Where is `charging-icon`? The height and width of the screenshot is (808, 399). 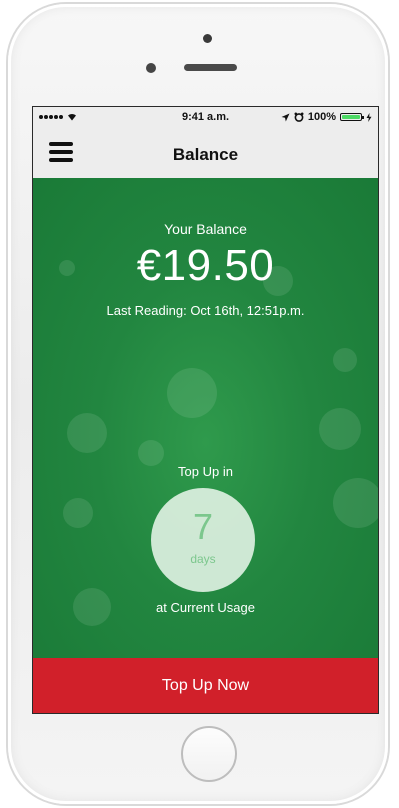
charging-icon is located at coordinates (369, 117).